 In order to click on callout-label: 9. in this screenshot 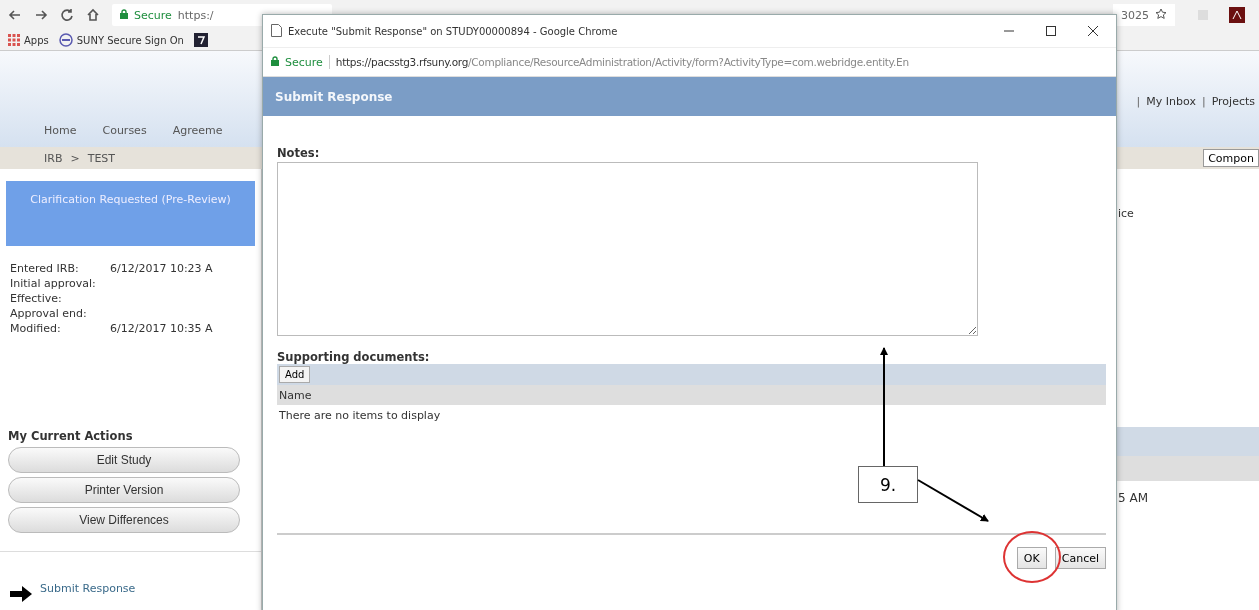, I will do `click(888, 484)`.